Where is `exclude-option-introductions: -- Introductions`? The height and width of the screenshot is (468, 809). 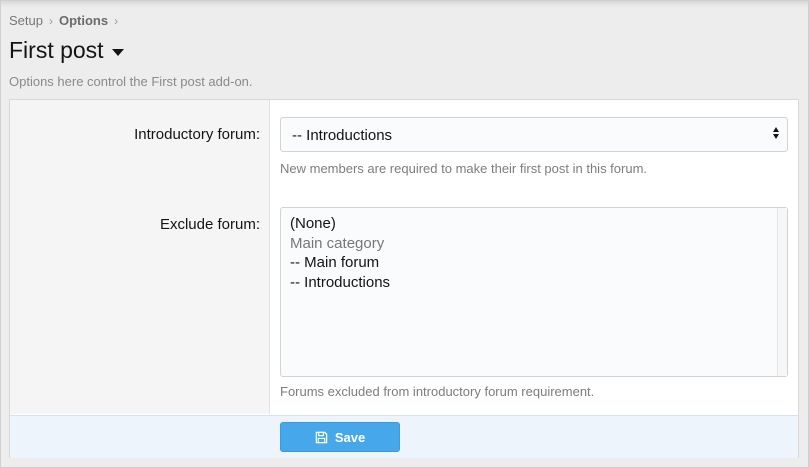
exclude-option-introductions: -- Introductions is located at coordinates (534, 283).